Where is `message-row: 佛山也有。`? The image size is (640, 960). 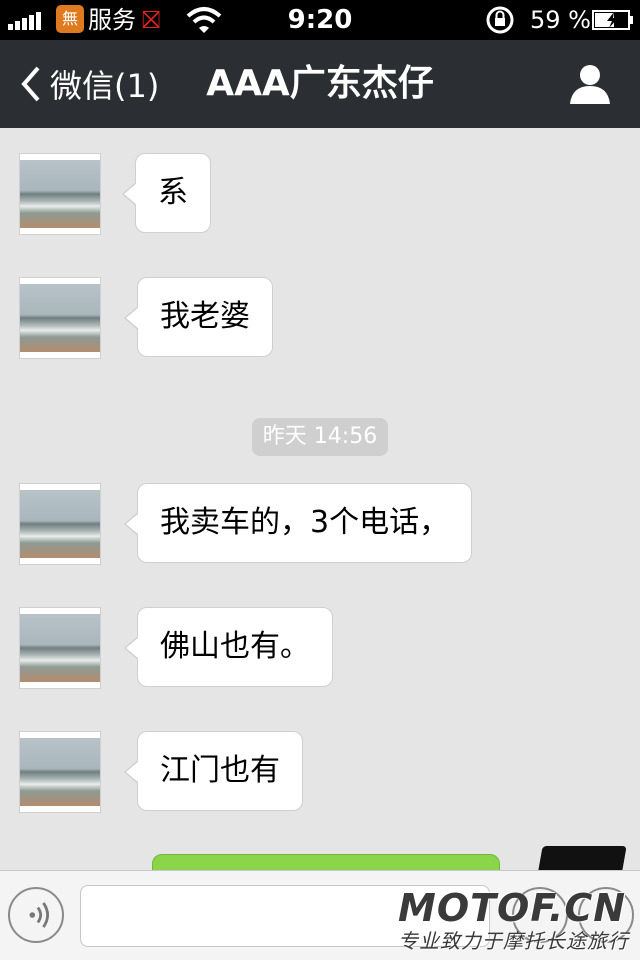 message-row: 佛山也有。 is located at coordinates (320, 649).